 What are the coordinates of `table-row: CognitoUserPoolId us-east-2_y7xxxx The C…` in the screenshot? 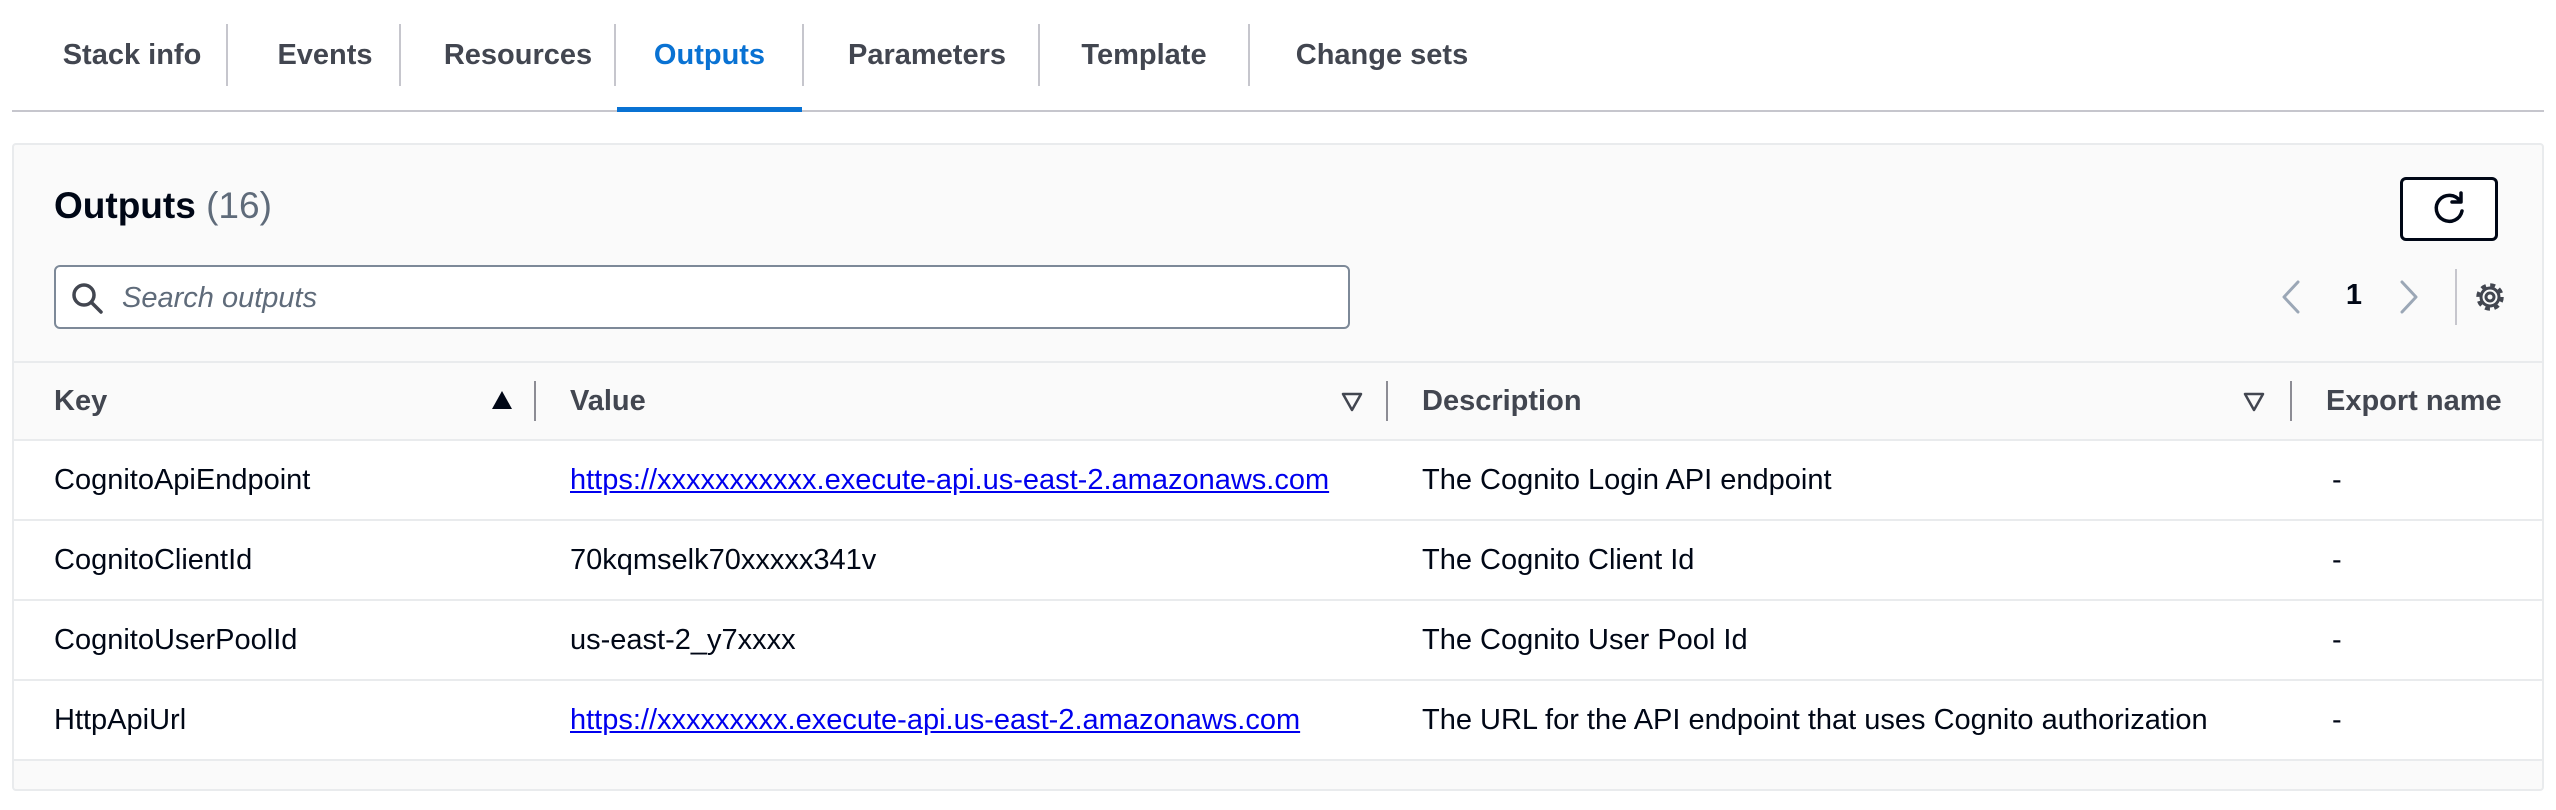 It's located at (1278, 641).